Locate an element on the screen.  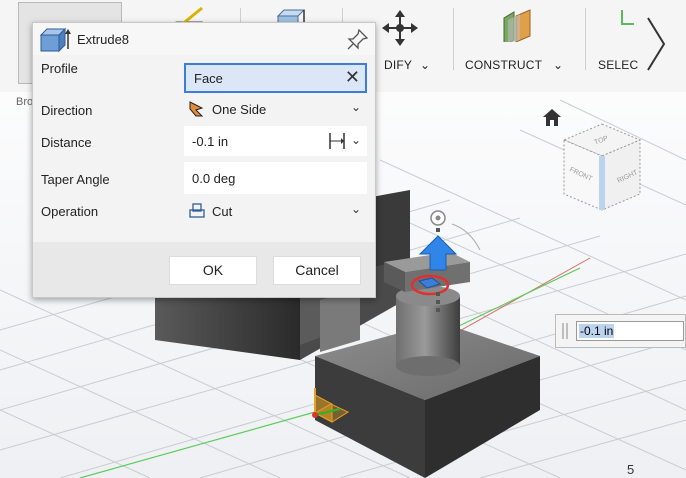
operation-dropdown: Cut ⌄ is located at coordinates (275, 211).